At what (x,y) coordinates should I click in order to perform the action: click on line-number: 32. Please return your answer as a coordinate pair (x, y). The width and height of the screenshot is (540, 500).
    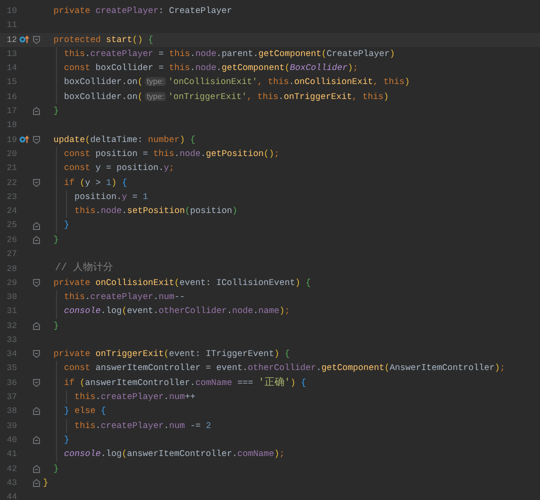
    Looking at the image, I should click on (11, 326).